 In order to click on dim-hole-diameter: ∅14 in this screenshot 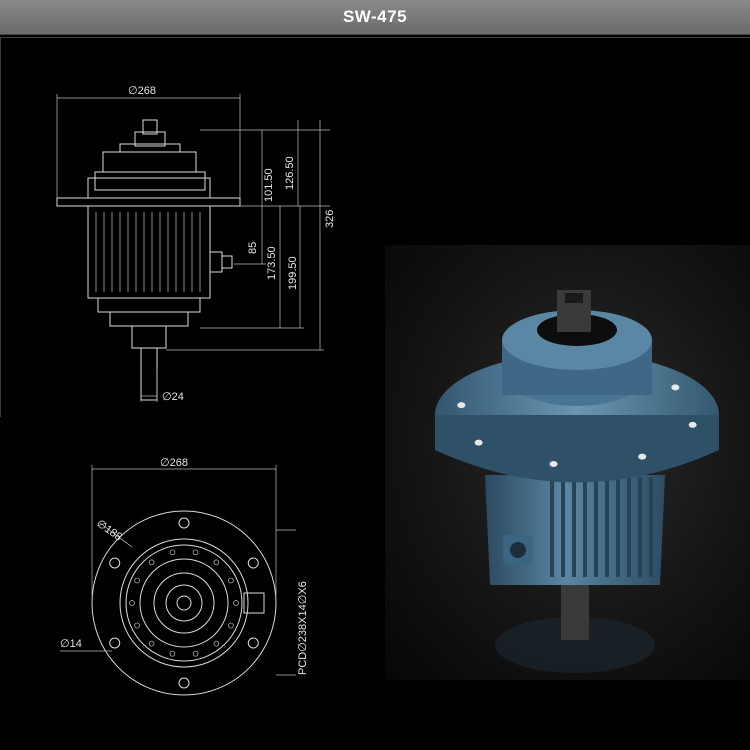, I will do `click(71, 644)`.